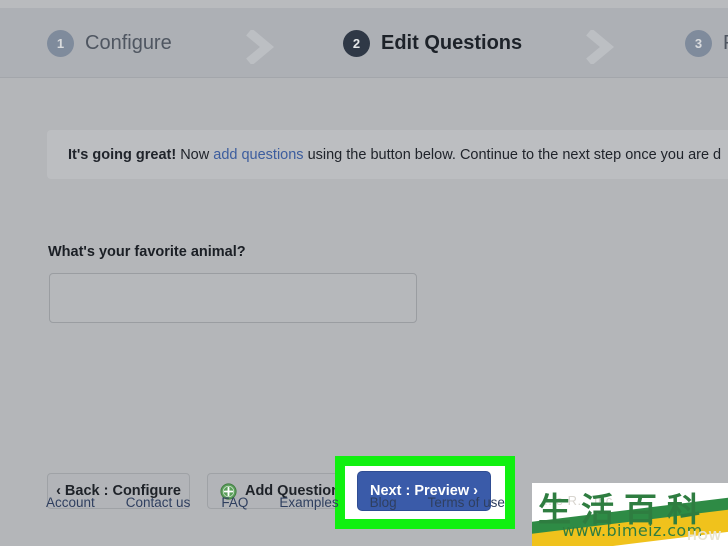 This screenshot has height=546, width=728. I want to click on step-label-configure: Configure, so click(128, 42).